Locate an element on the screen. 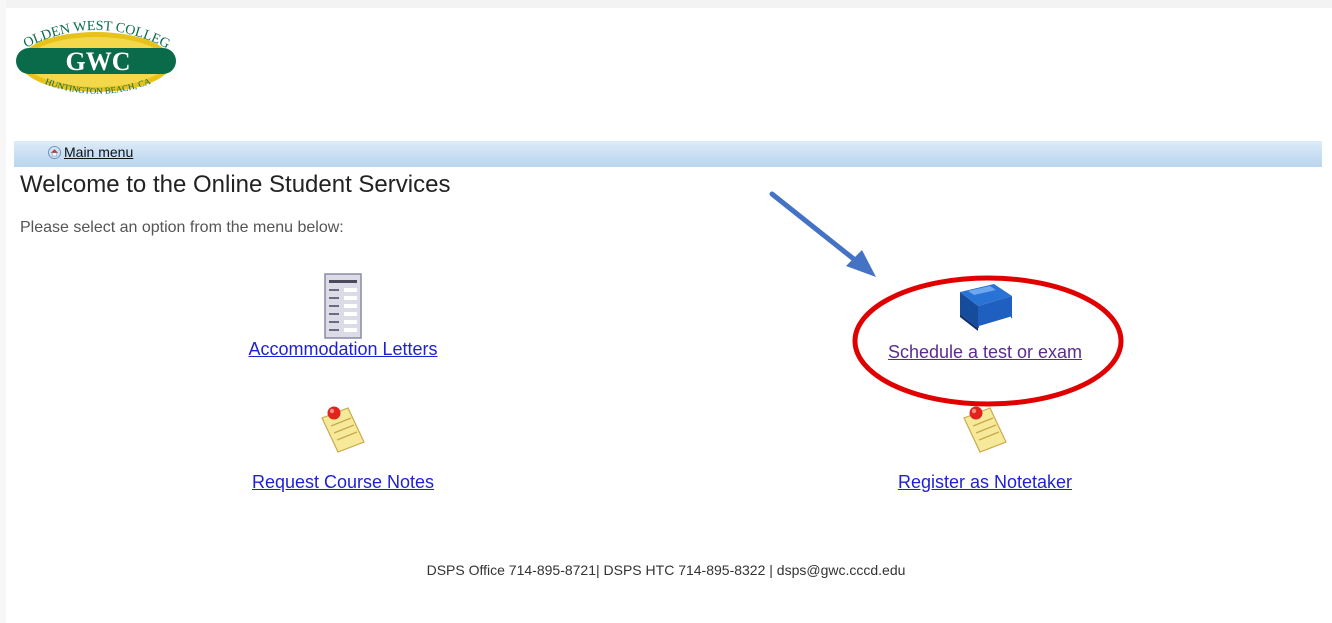 This screenshot has width=1332, height=623. accommodation-letters-link: Accommodation Letters is located at coordinates (342, 349).